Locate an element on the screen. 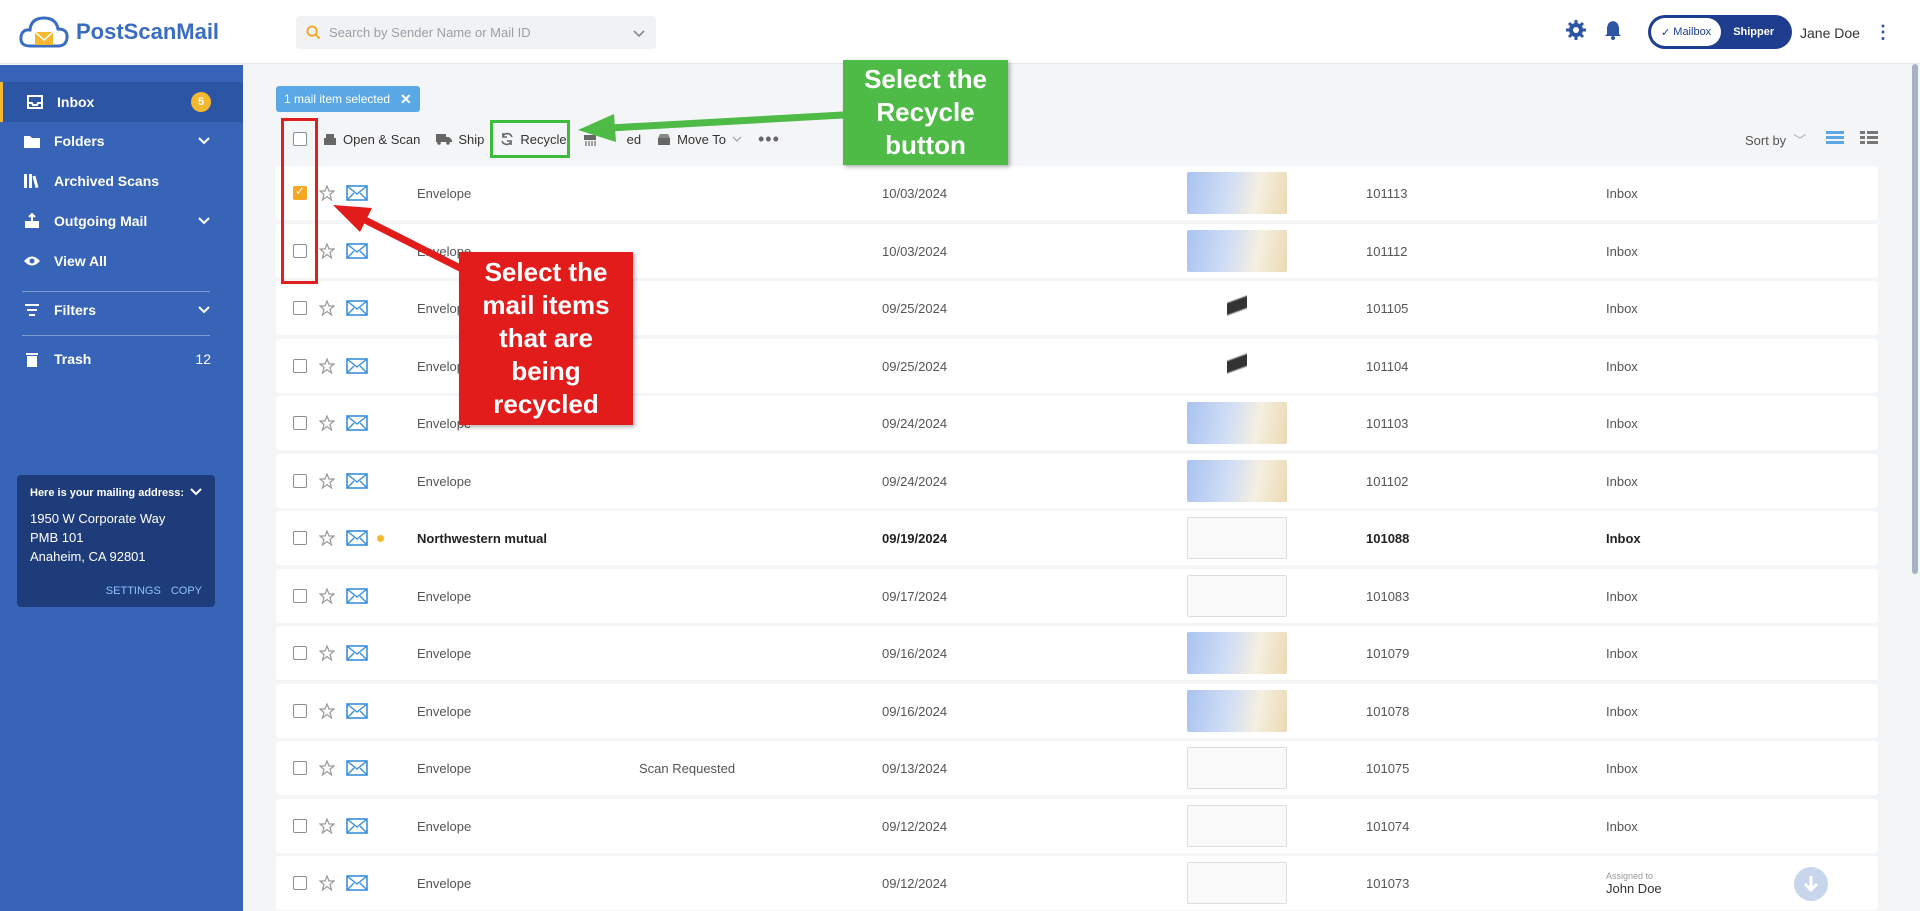 This screenshot has height=911, width=1920. ship-button: Ship is located at coordinates (460, 139).